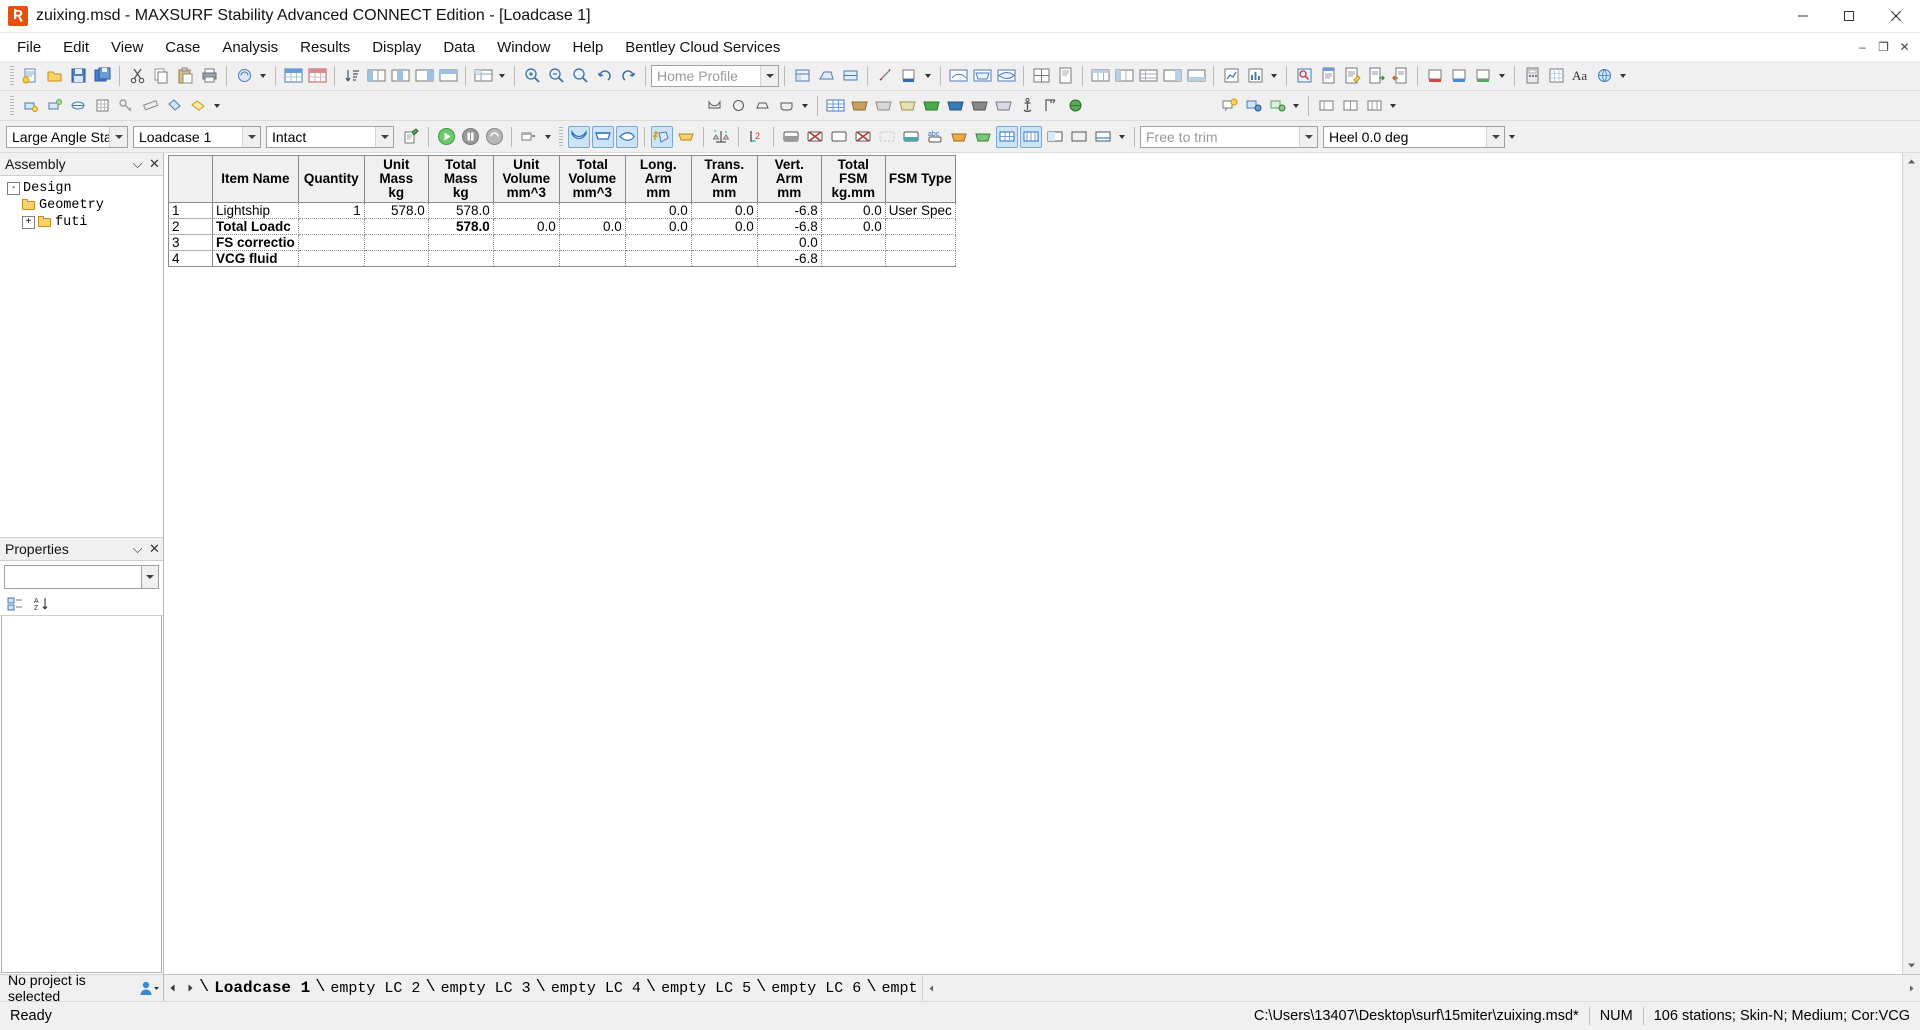 The height and width of the screenshot is (1030, 1920). What do you see at coordinates (587, 47) in the screenshot?
I see `menu-help: Help` at bounding box center [587, 47].